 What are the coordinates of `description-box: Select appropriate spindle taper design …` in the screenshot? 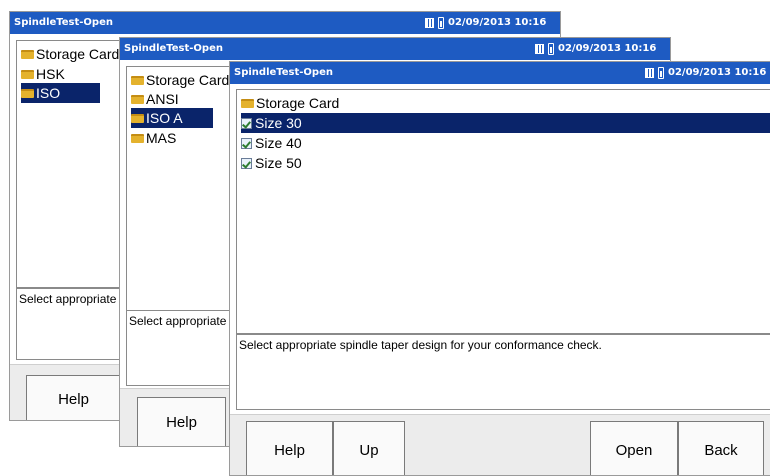 It's located at (503, 372).